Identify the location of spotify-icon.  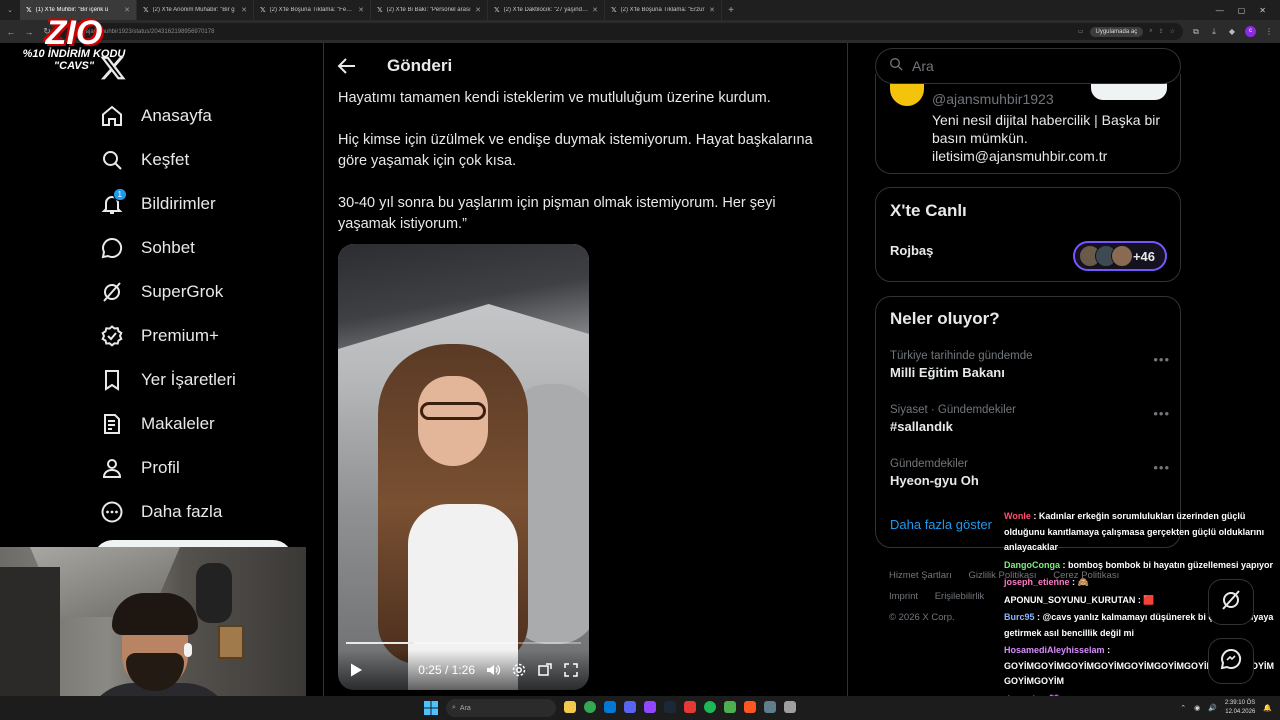
(710, 707).